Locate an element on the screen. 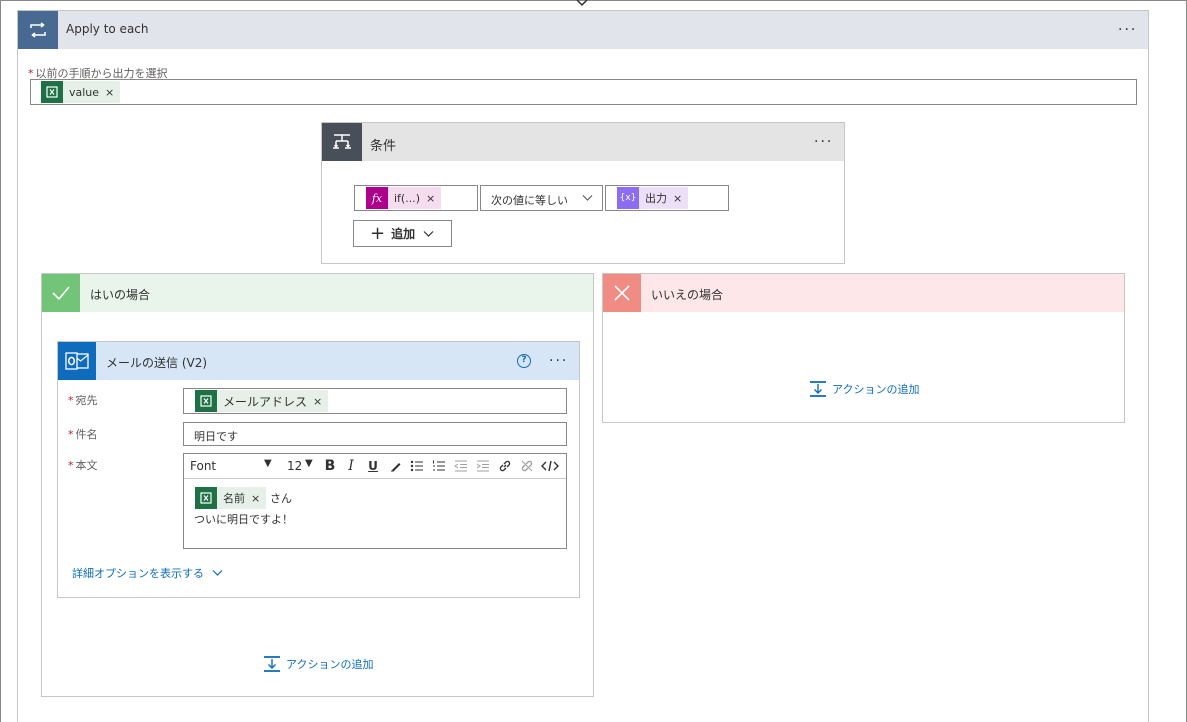  plus-icon: + is located at coordinates (378, 233).